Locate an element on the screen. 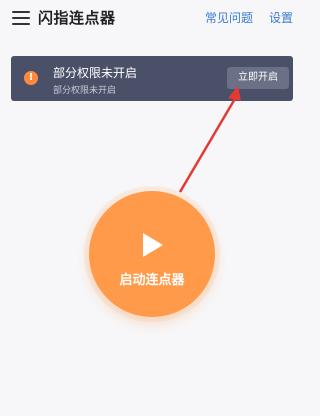  permission-notice-banner: ! 部分权限未开启 部分权限未开启 立即开启 is located at coordinates (152, 78).